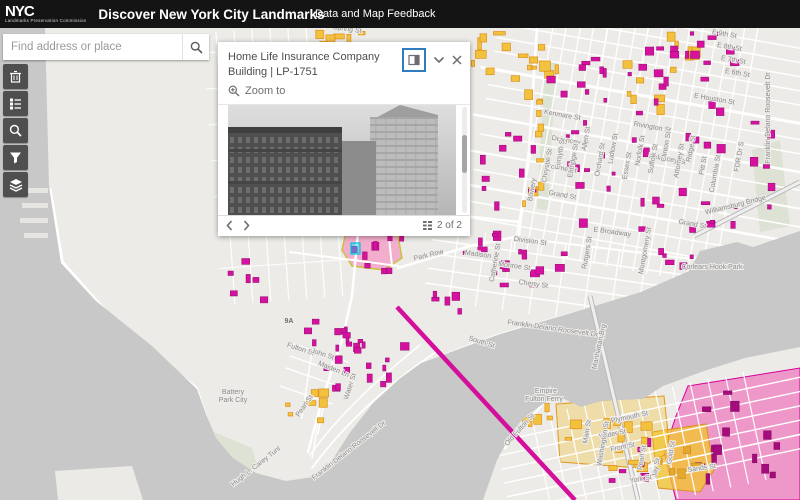 This screenshot has height=500, width=800. Describe the element at coordinates (457, 60) in the screenshot. I see `close-button` at that location.